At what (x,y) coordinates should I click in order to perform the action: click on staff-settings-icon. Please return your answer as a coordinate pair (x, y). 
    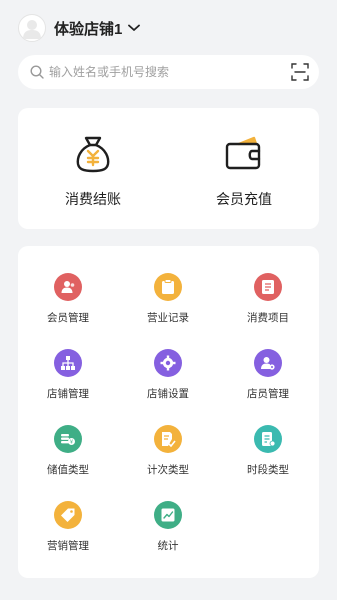
    Looking at the image, I should click on (268, 363).